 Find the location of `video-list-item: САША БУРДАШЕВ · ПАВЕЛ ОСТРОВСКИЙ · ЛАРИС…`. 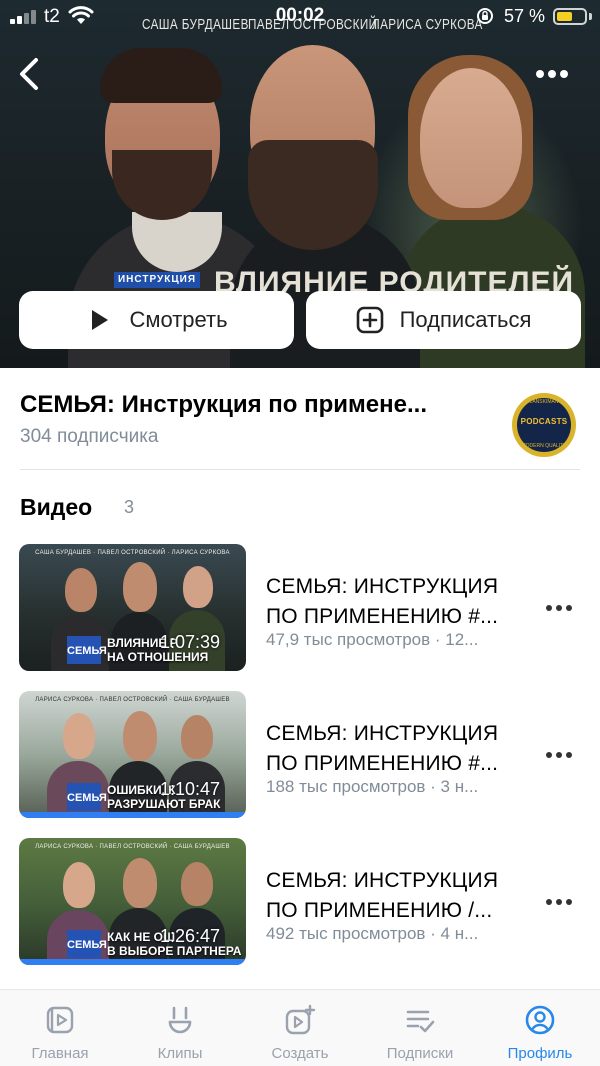

video-list-item: САША БУРДАШЕВ · ПАВЕЛ ОСТРОВСКИЙ · ЛАРИС… is located at coordinates (300, 608).